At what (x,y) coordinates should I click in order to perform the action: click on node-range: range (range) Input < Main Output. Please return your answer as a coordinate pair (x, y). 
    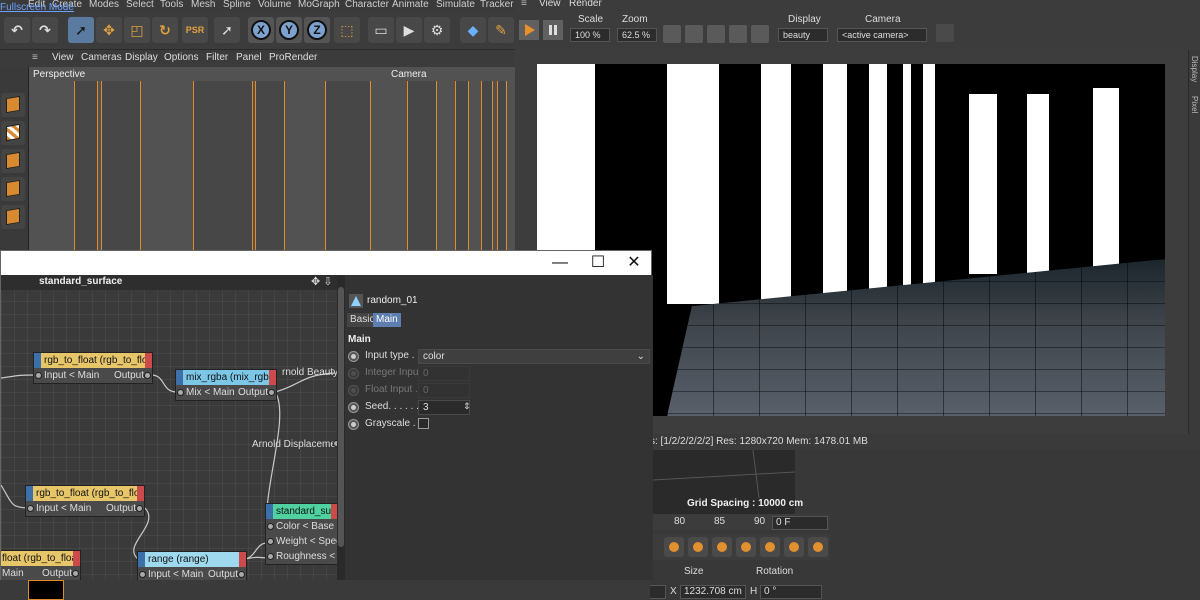
    Looking at the image, I should click on (192, 566).